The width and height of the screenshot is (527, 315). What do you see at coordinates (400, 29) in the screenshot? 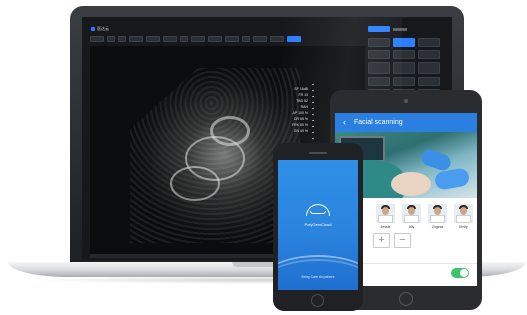
I see `control-panel-label` at bounding box center [400, 29].